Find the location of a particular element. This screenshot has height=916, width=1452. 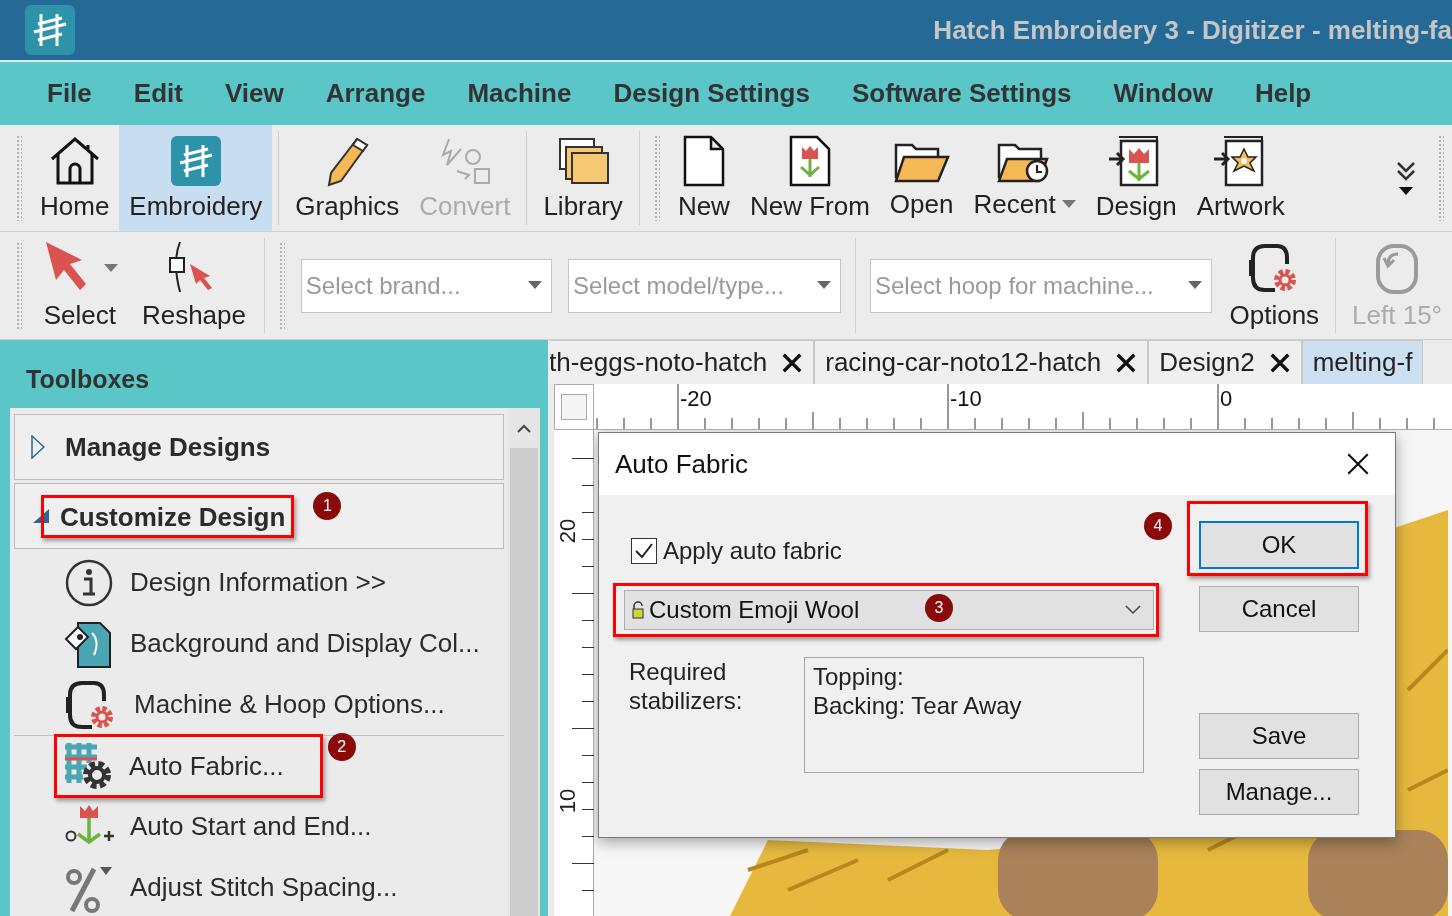

menu-item: Software Settings is located at coordinates (961, 93).